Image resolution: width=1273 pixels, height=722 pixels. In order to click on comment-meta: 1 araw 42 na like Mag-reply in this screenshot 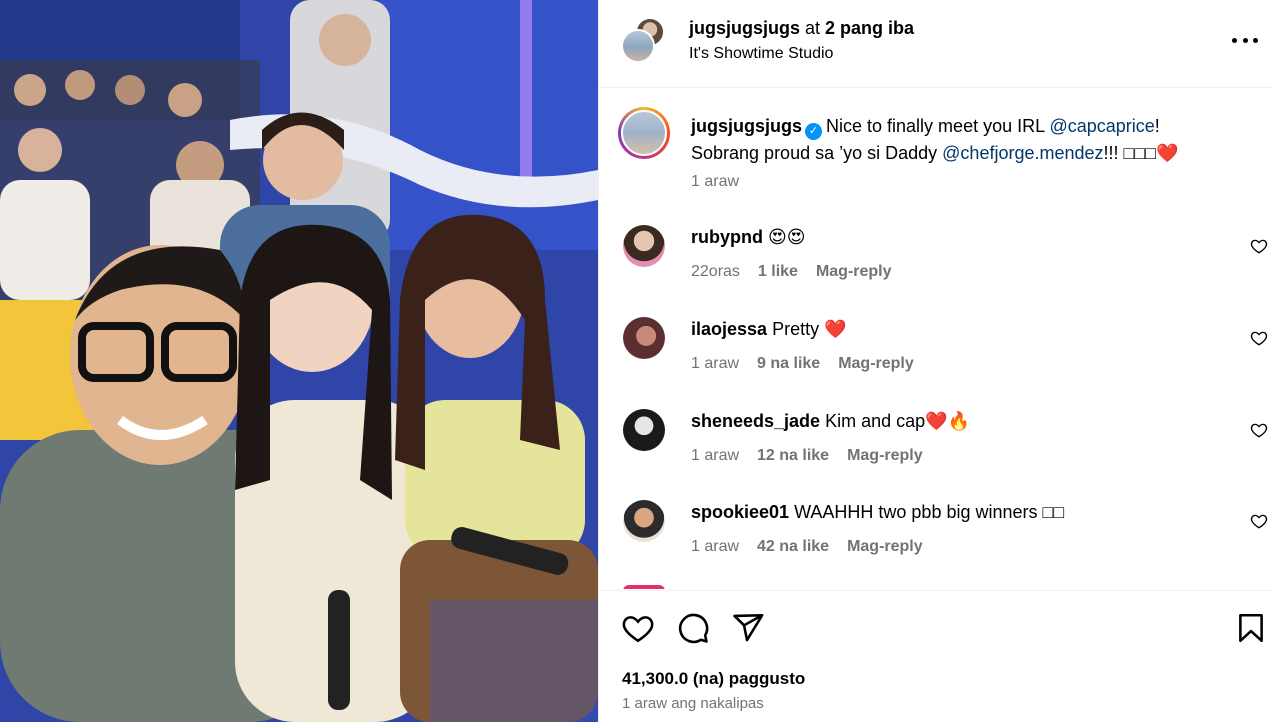, I will do `click(807, 547)`.